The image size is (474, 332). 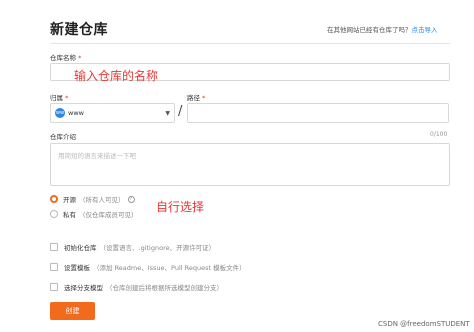 I want to click on visibility-public-option: 开源 （所有人可见） ?, so click(x=92, y=199).